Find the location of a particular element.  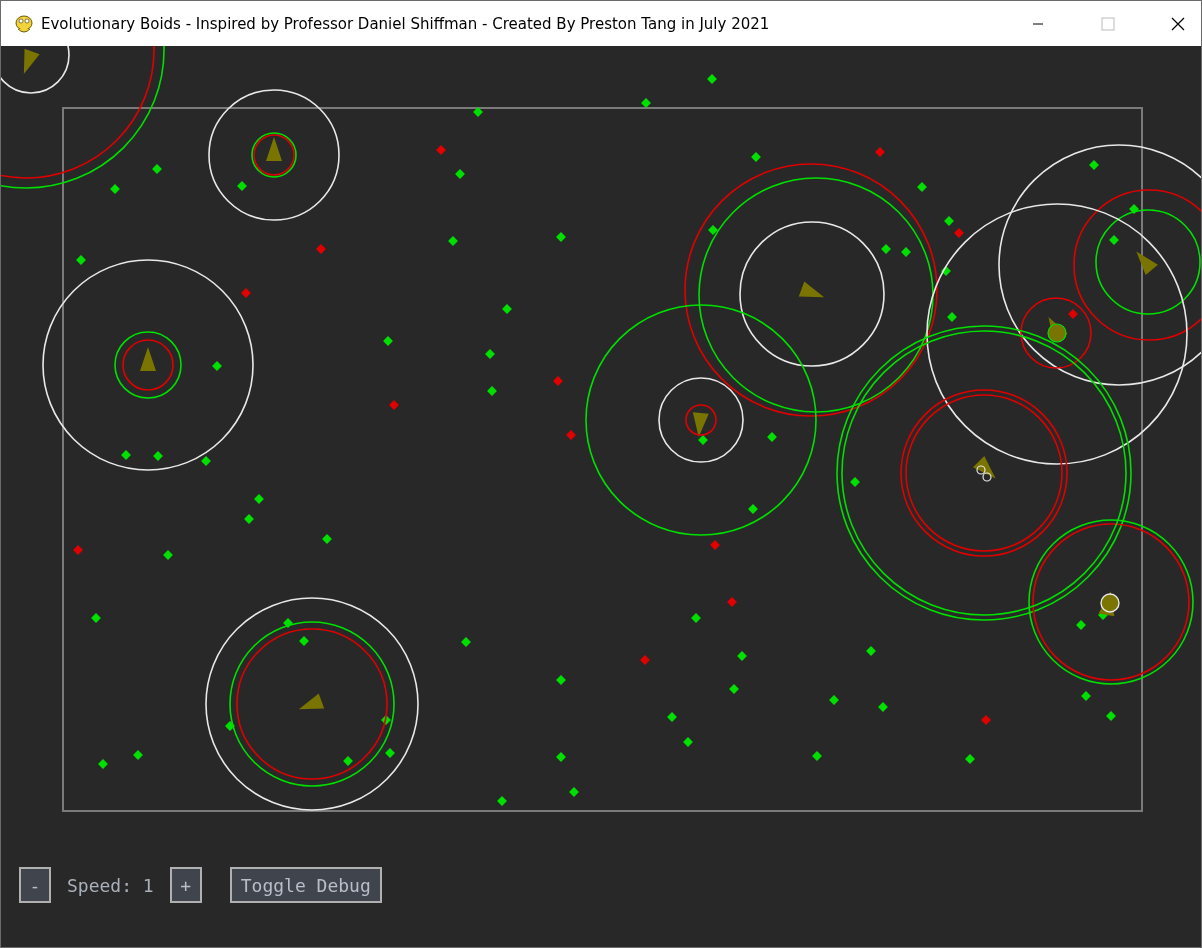

maximize-icon is located at coordinates (1108, 23).